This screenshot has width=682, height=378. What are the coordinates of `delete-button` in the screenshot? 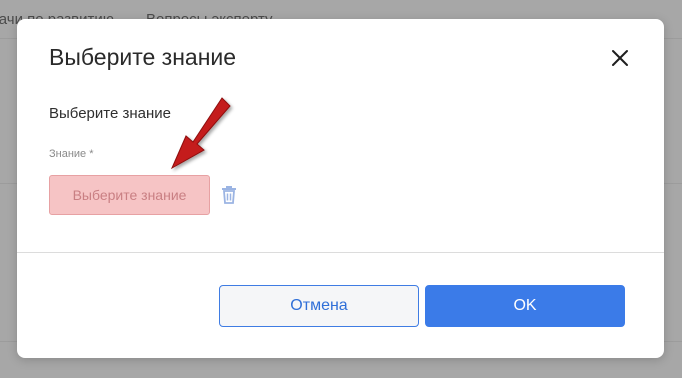 It's located at (229, 195).